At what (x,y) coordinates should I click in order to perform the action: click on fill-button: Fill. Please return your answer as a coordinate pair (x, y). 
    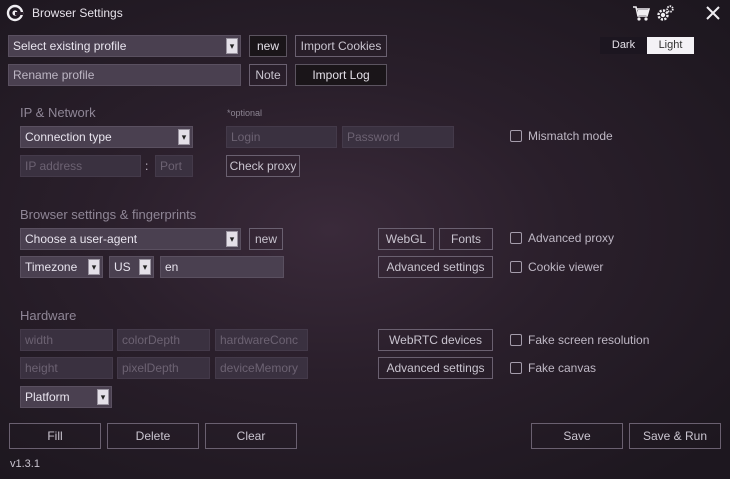
    Looking at the image, I should click on (55, 436).